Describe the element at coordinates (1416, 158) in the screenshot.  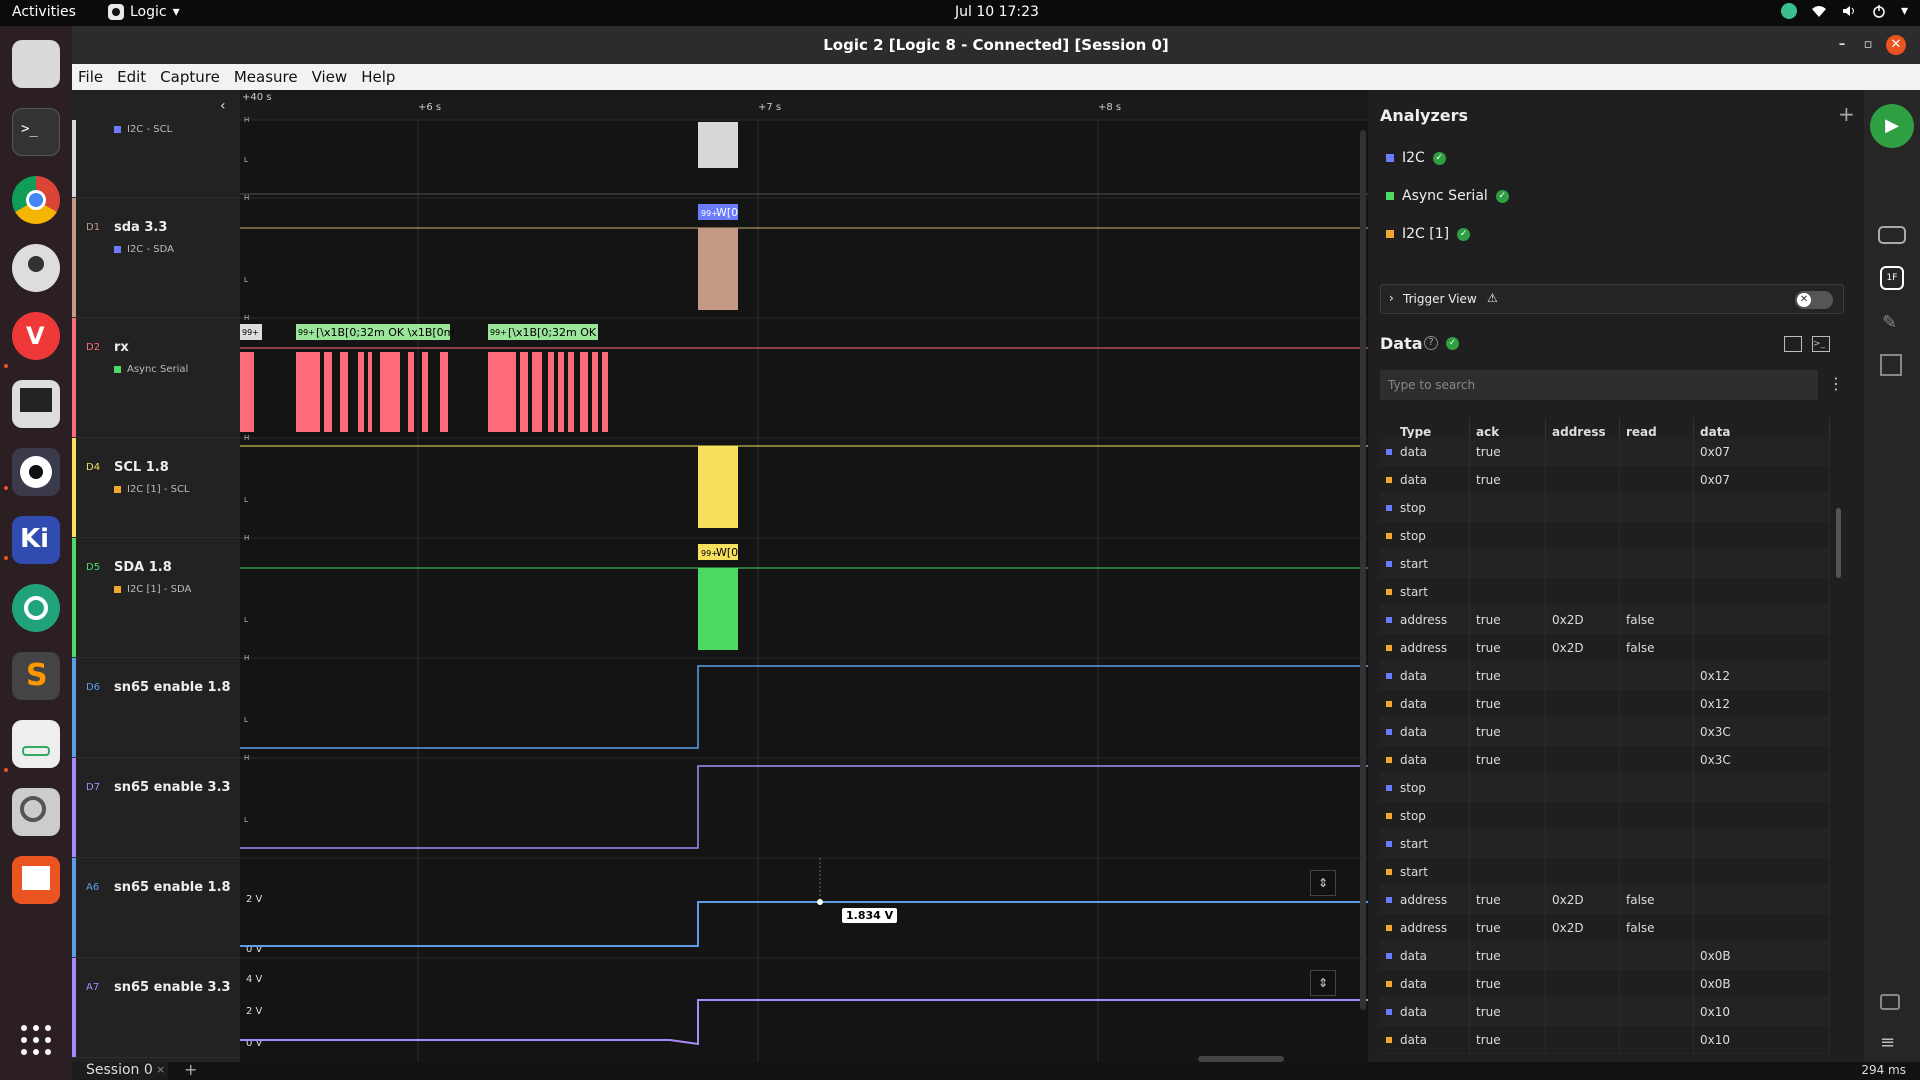
I see `analyzer-item: I2C ✓` at that location.